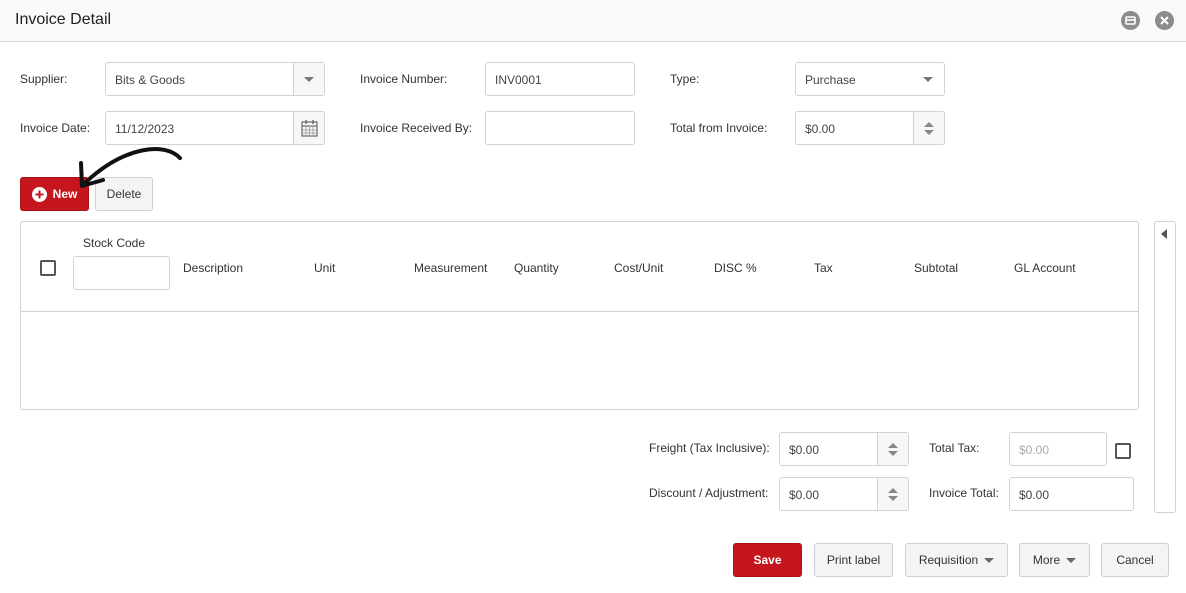 This screenshot has height=593, width=1186. What do you see at coordinates (1164, 20) in the screenshot?
I see `close-icon` at bounding box center [1164, 20].